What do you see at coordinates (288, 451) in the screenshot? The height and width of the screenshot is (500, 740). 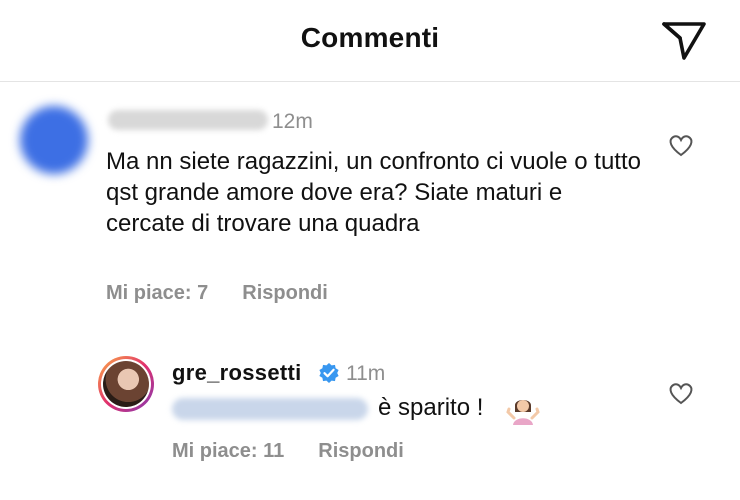 I see `comment-actions: Mi piace: 11 Rispondi` at bounding box center [288, 451].